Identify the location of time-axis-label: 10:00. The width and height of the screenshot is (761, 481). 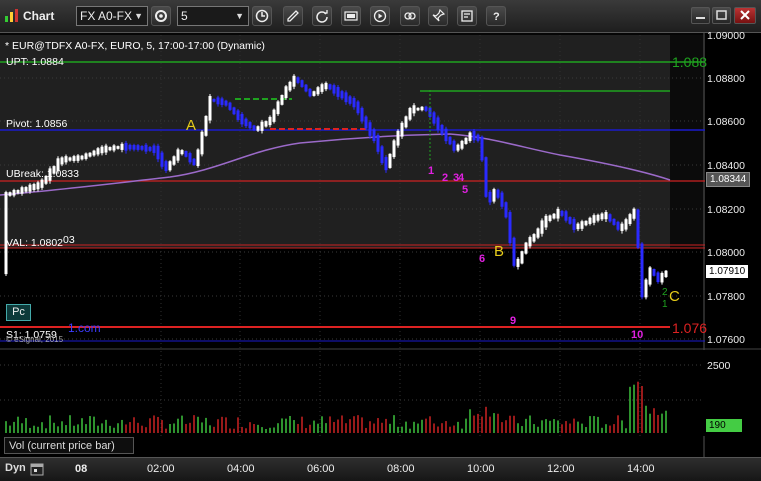
(481, 469).